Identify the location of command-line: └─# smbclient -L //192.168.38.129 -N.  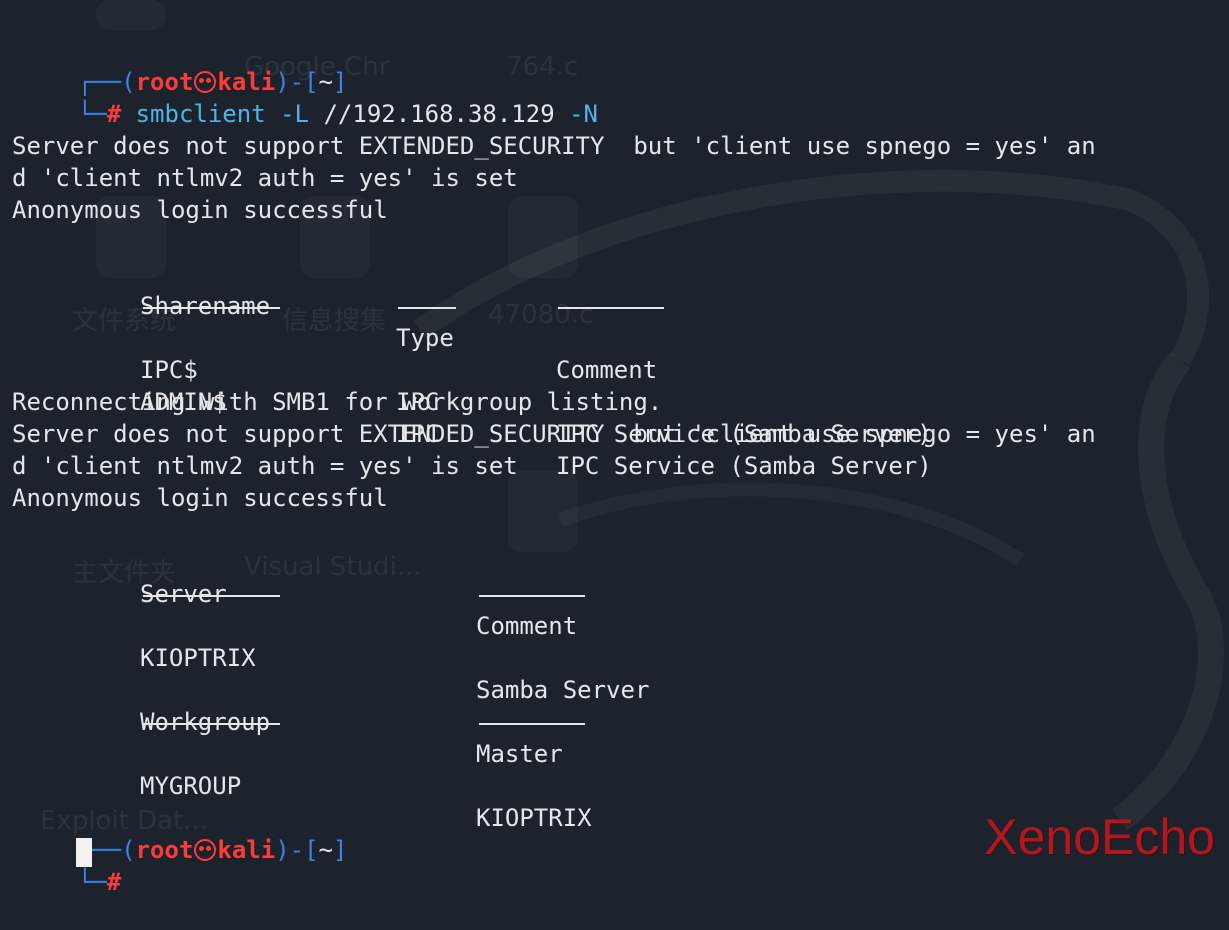
(338, 114).